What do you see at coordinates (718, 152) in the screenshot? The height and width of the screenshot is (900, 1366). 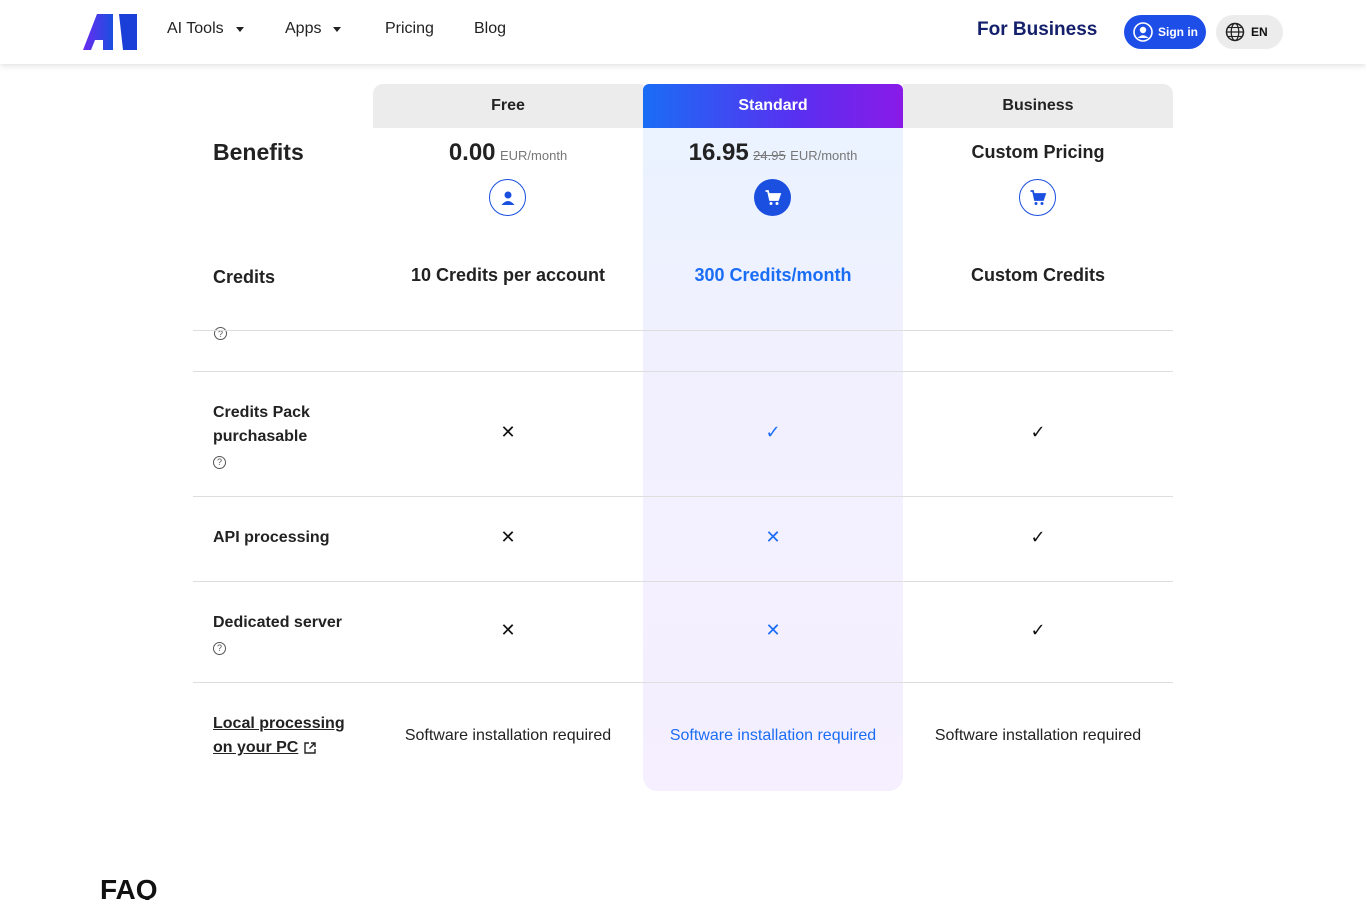 I see `standard-price-value: 16.95` at bounding box center [718, 152].